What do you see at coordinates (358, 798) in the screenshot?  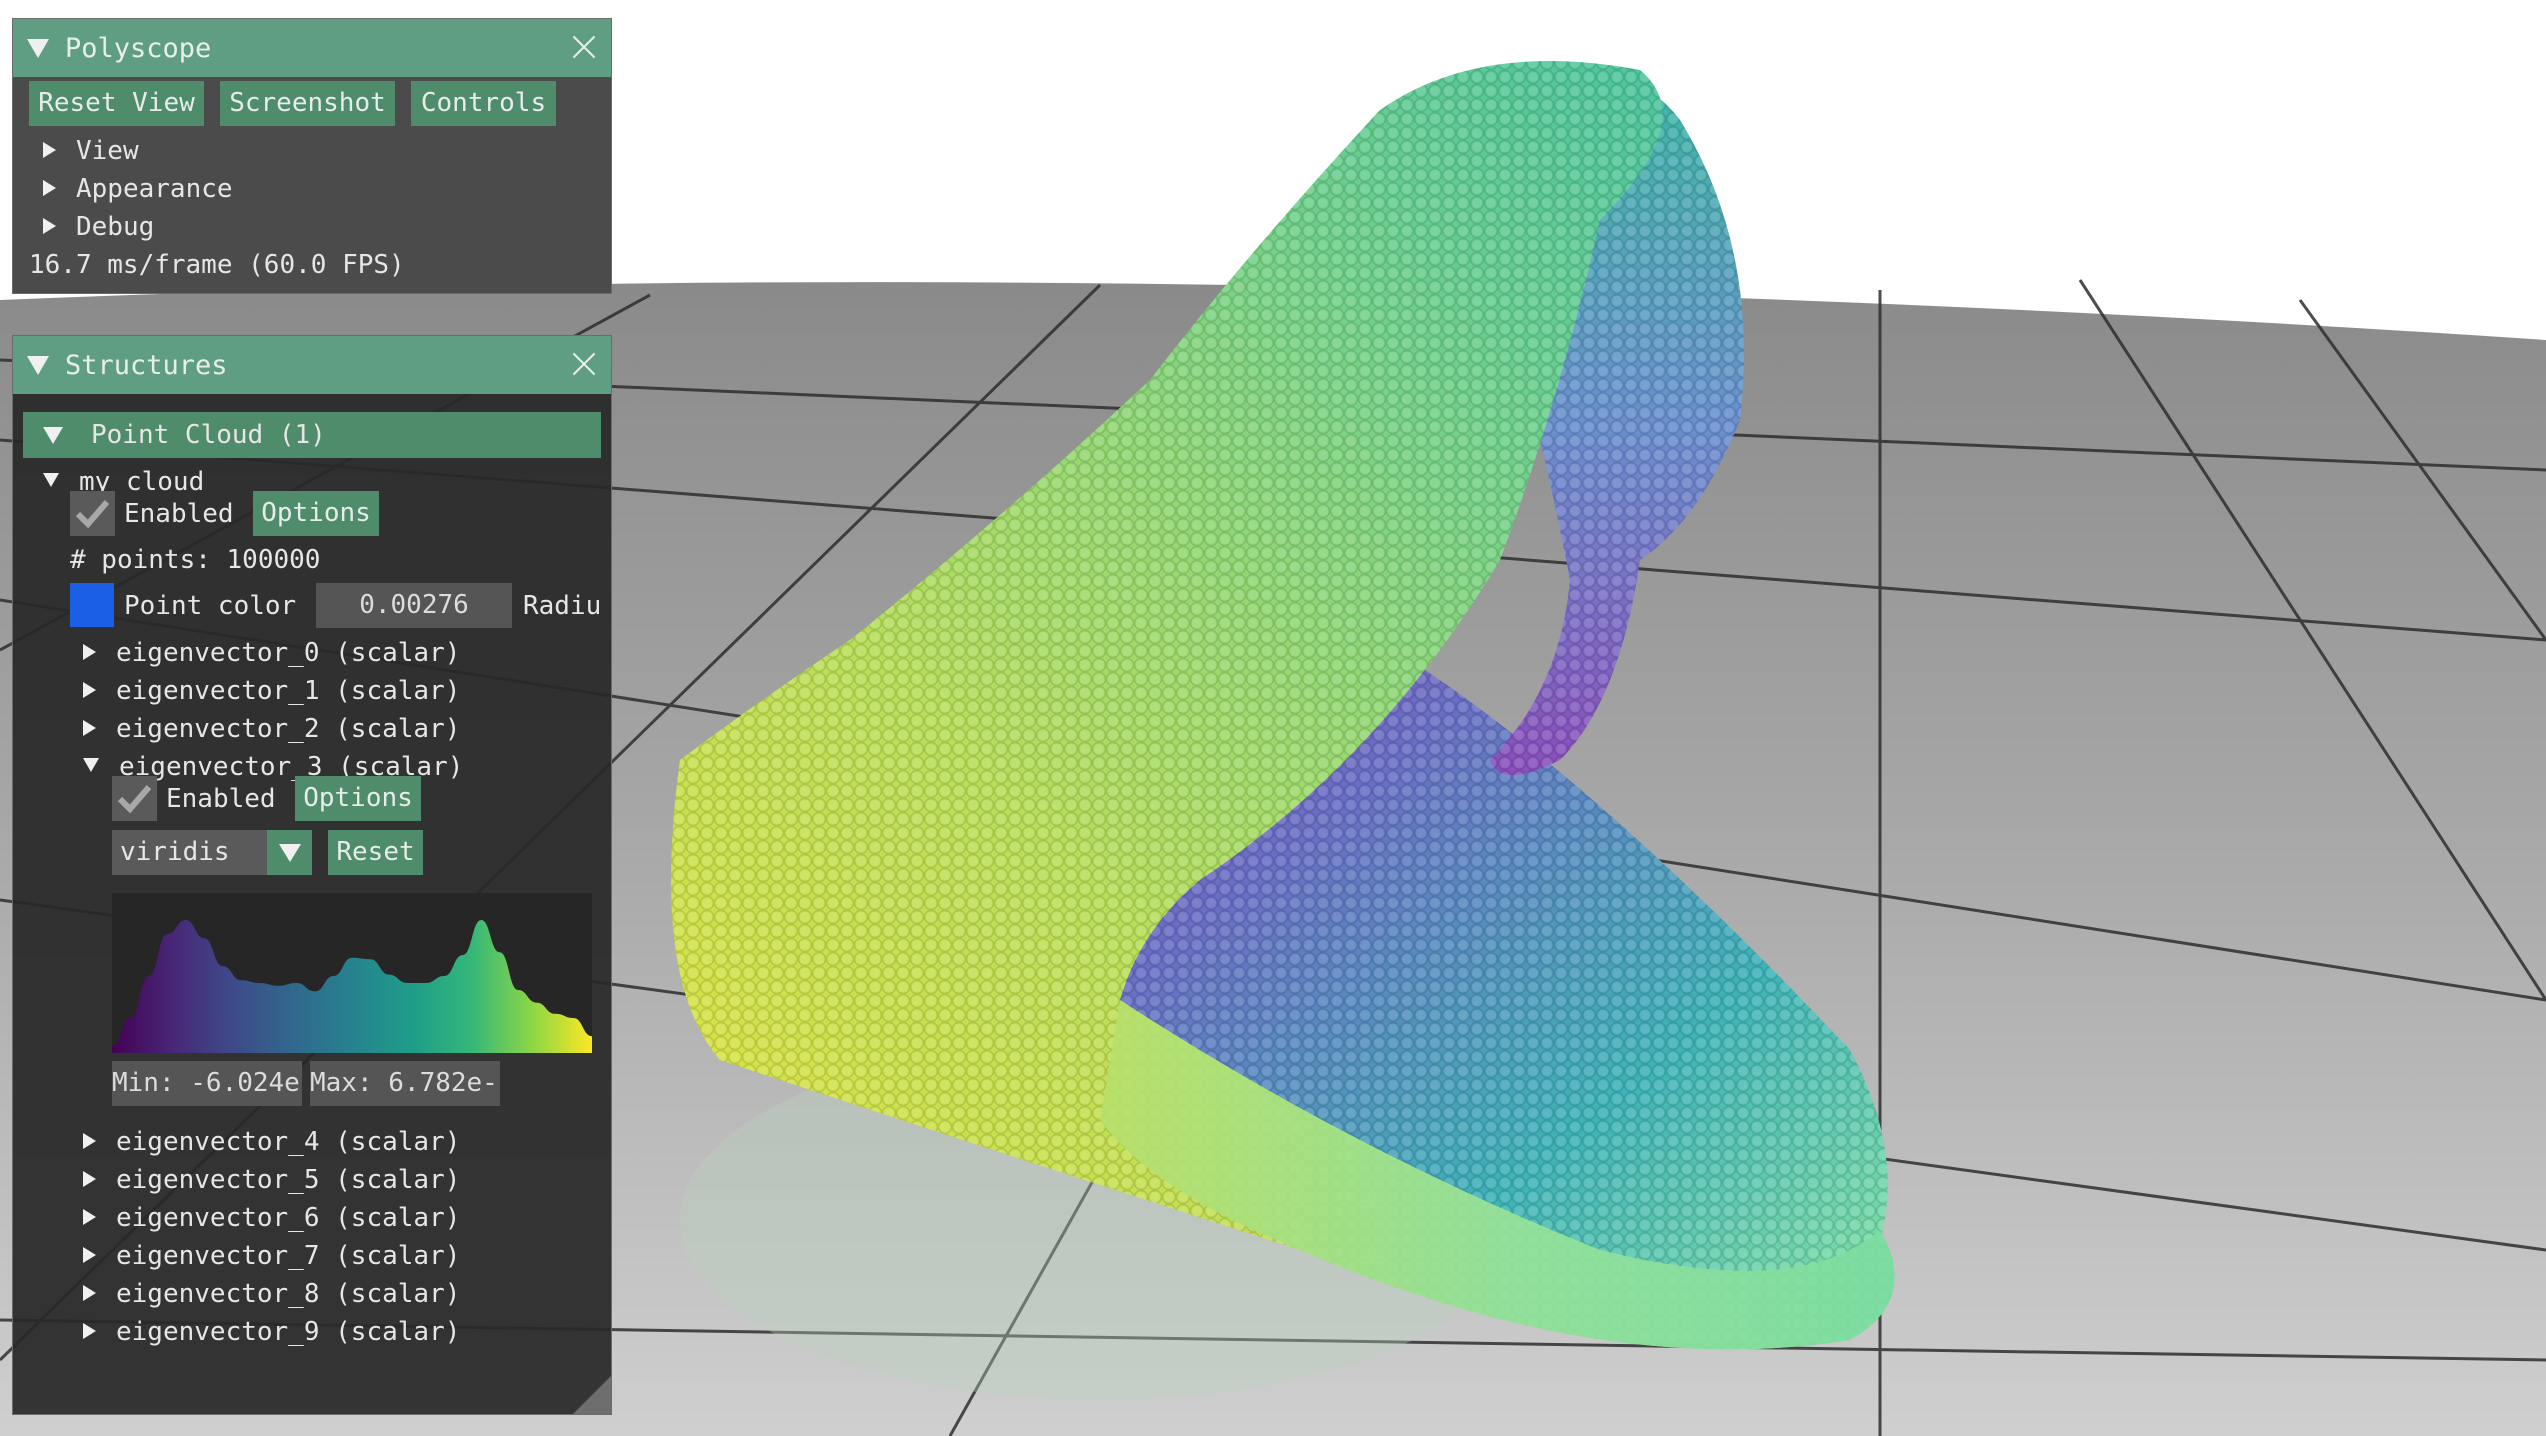 I see `quantity-options-button: Options` at bounding box center [358, 798].